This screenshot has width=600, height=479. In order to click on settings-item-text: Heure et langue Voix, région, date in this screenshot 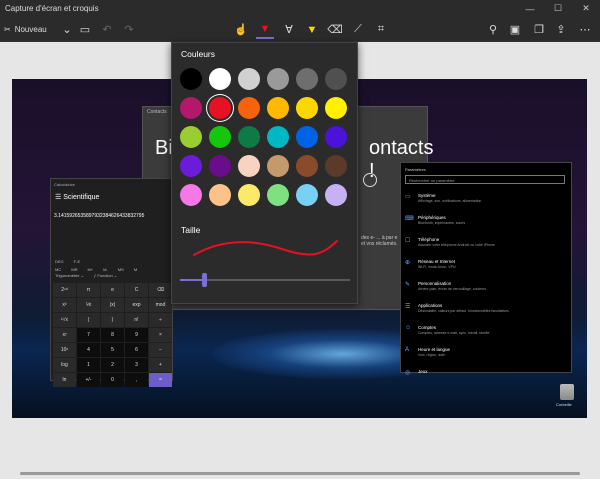, I will do `click(434, 358)`.